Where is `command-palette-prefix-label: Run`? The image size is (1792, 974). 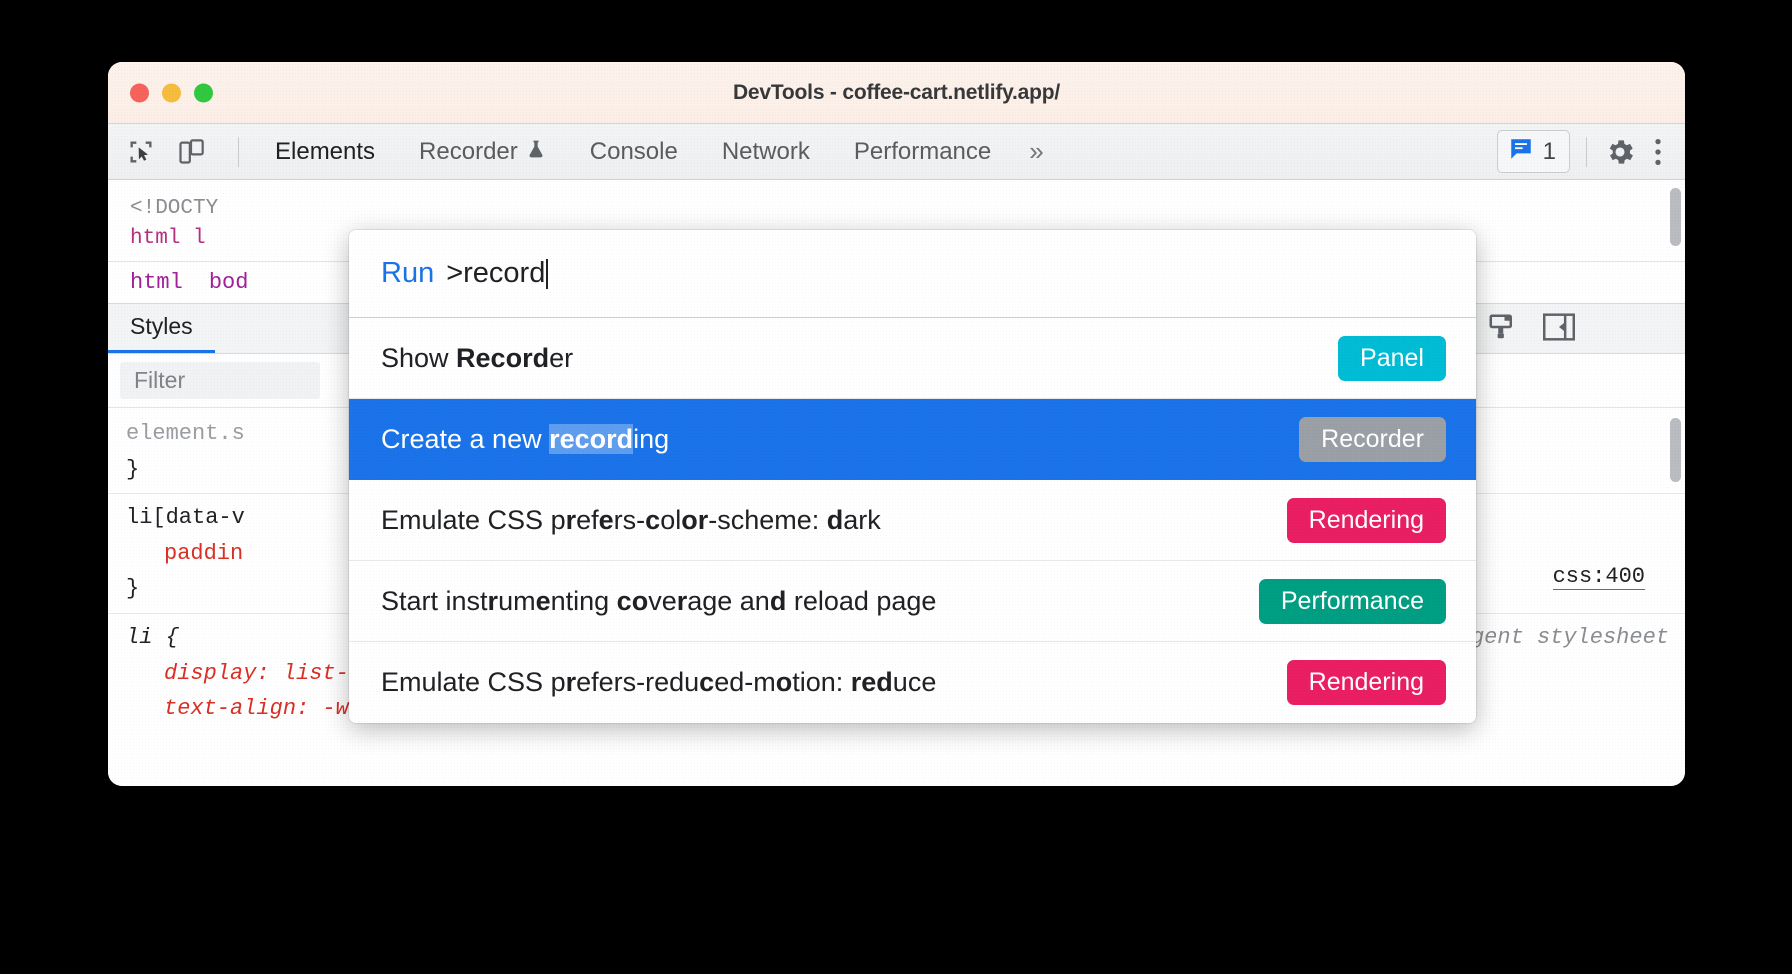
command-palette-prefix-label: Run is located at coordinates (408, 273).